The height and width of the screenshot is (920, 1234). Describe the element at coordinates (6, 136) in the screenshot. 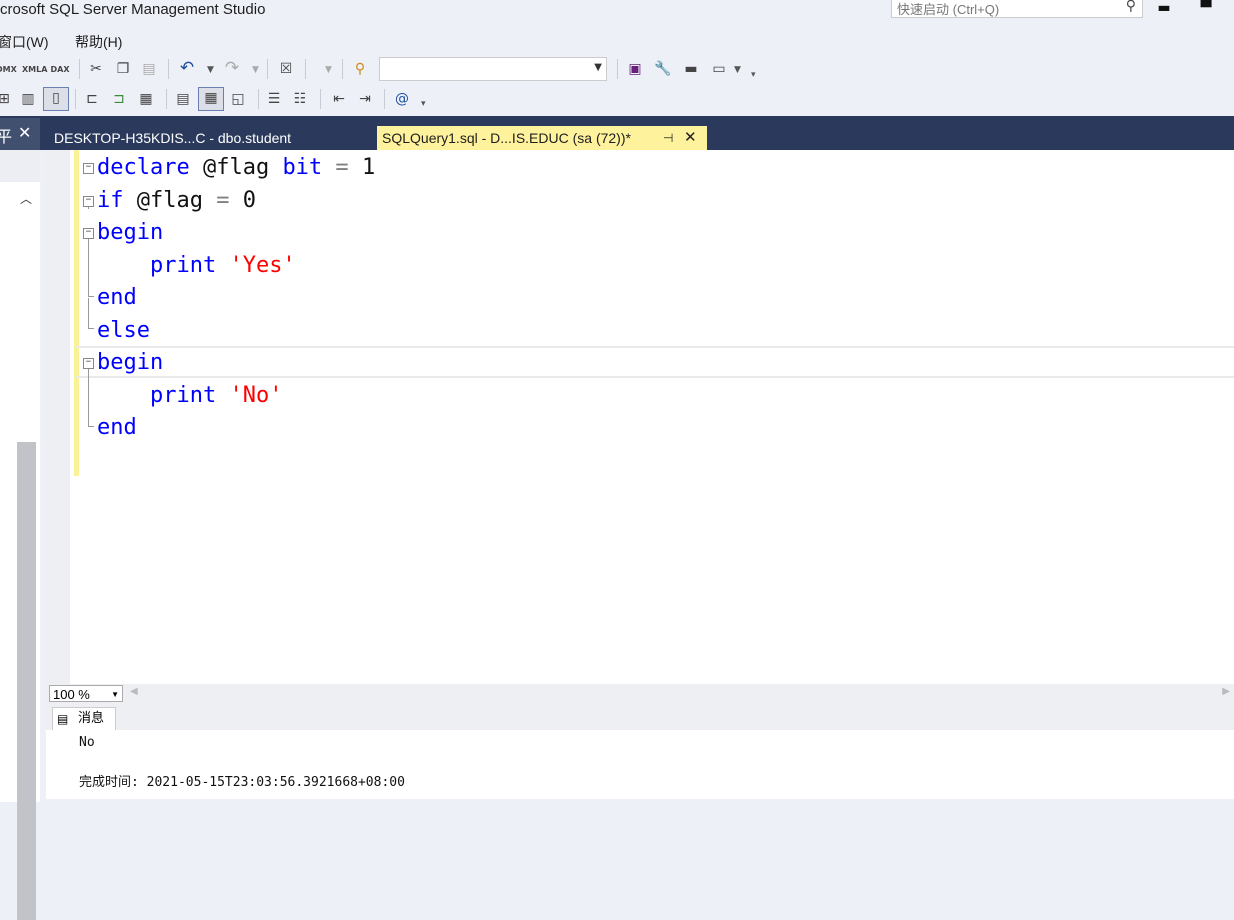

I see `panel-tab-label: 平` at that location.